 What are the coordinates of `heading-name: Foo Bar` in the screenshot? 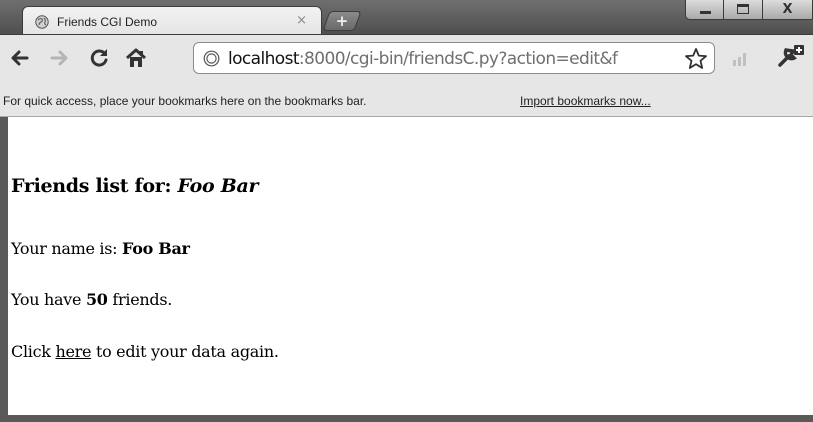 It's located at (218, 186).